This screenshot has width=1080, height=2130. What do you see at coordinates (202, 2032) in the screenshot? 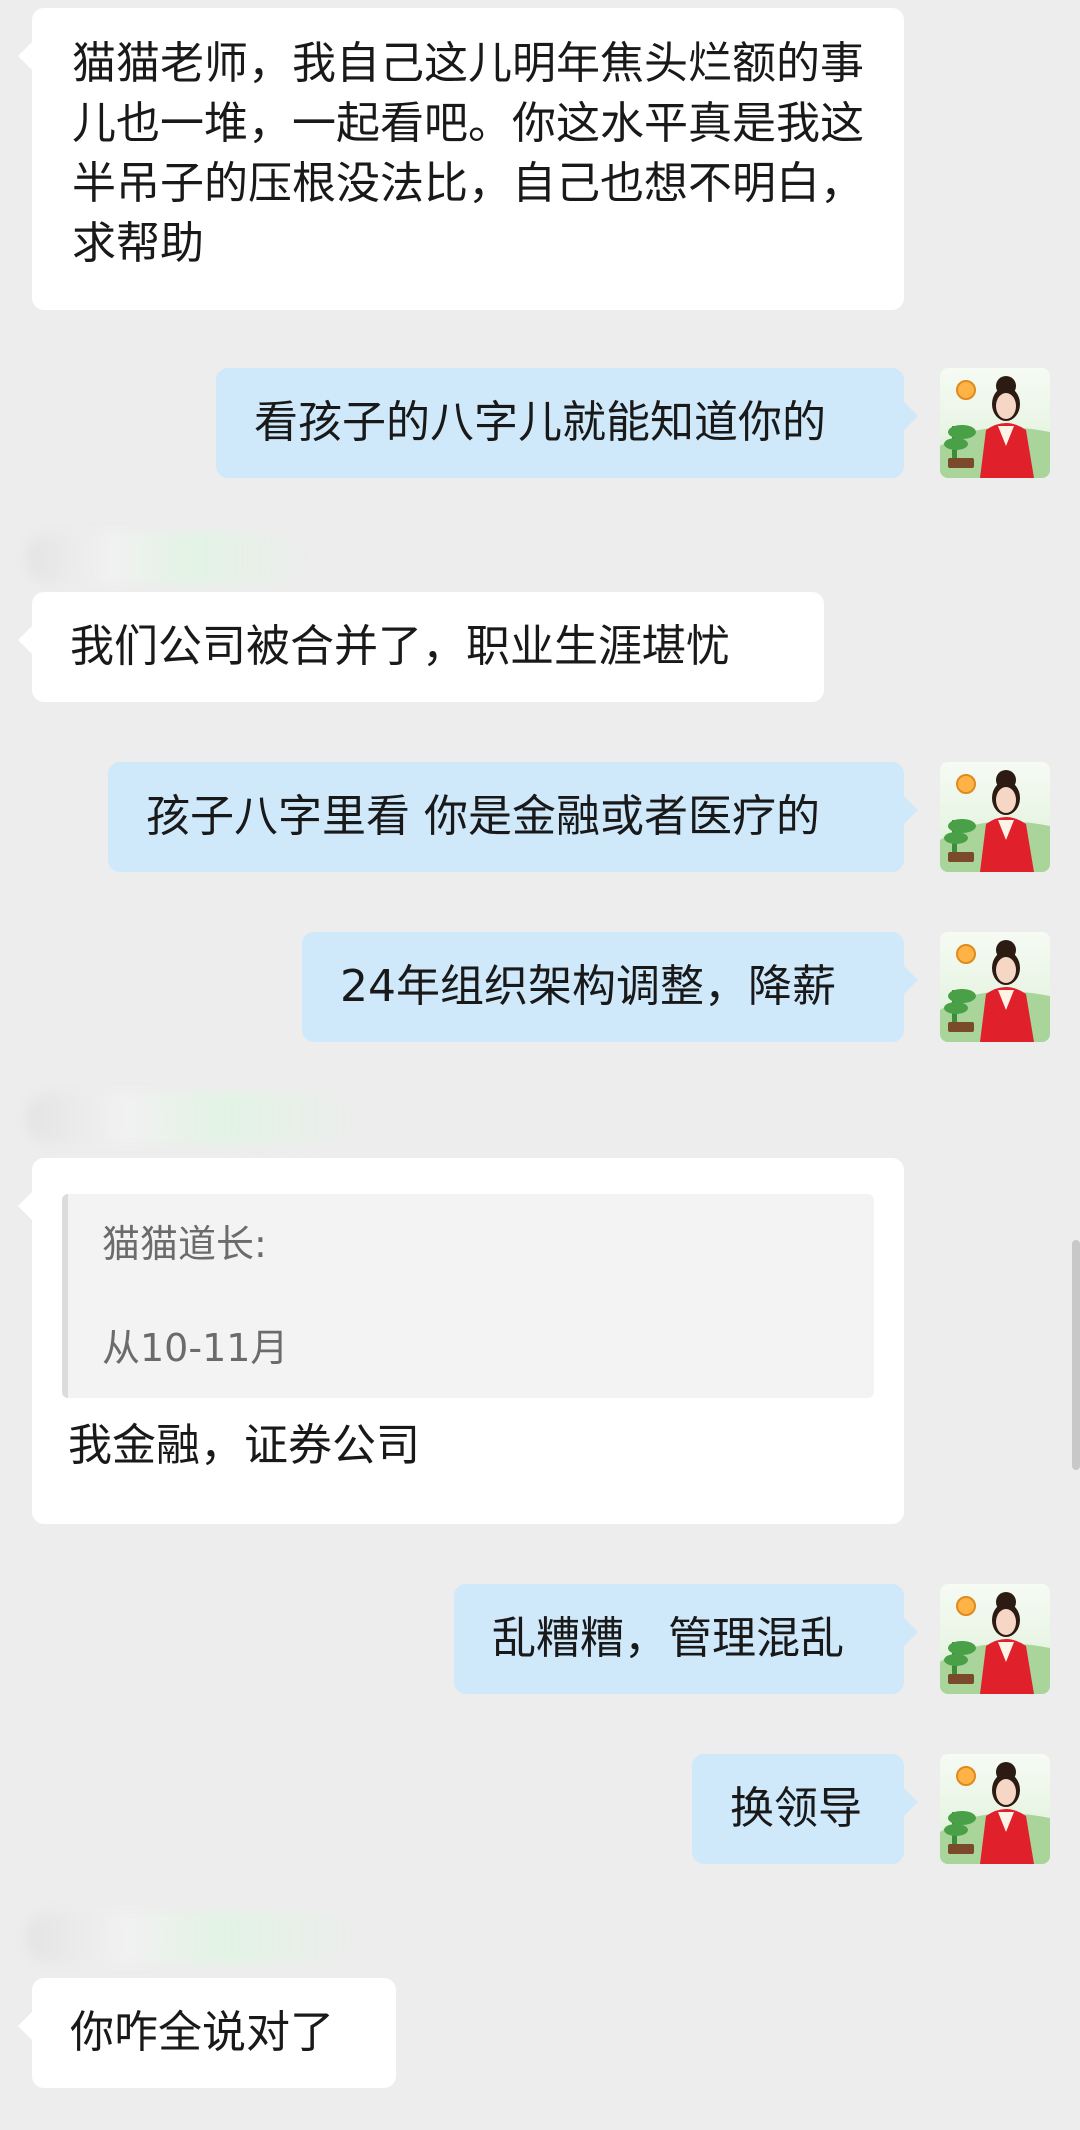
I see `message-text: 你咋全说对了` at bounding box center [202, 2032].